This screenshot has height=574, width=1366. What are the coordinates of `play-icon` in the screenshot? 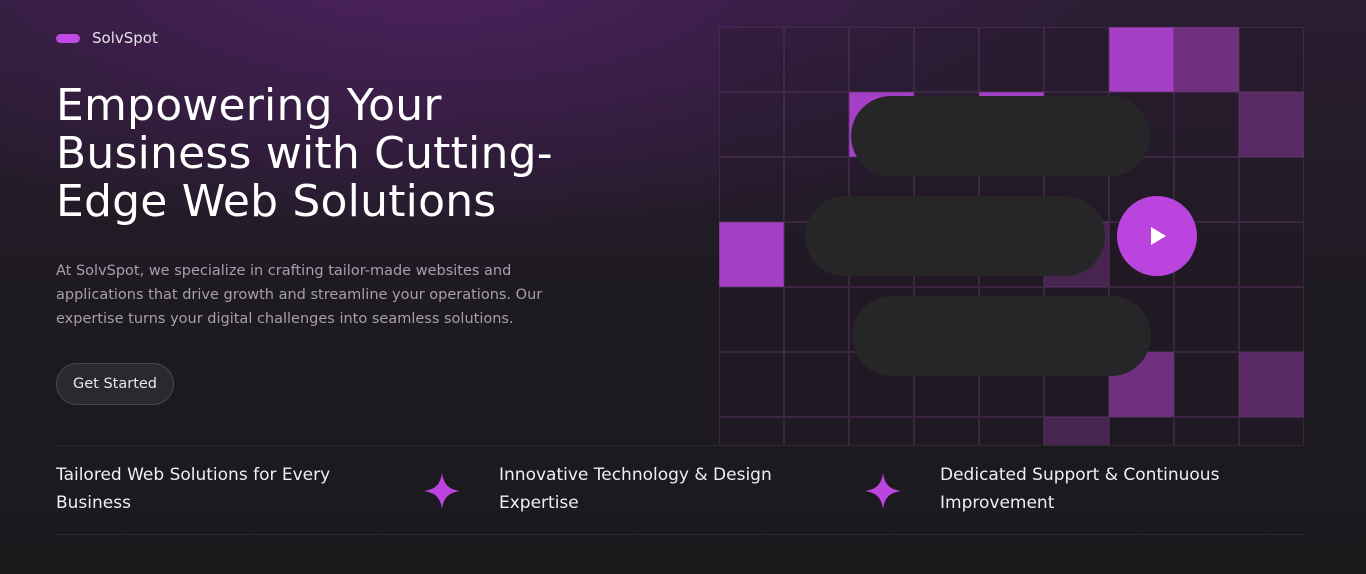 It's located at (1158, 236).